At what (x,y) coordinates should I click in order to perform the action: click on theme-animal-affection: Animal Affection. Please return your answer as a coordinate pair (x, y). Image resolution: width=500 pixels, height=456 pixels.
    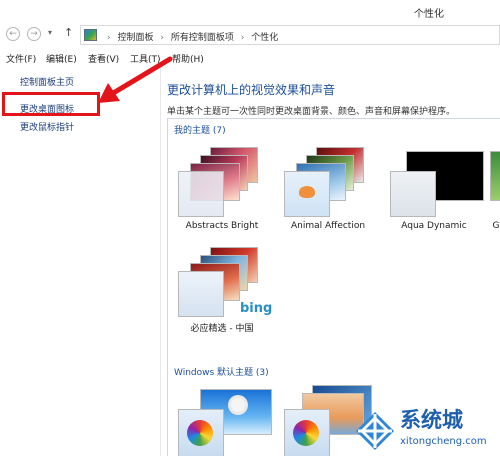
    Looking at the image, I should click on (328, 193).